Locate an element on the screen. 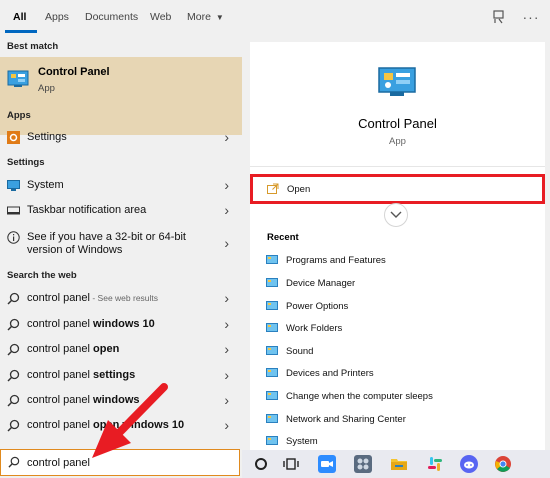 The width and height of the screenshot is (550, 478). setting-item-taskbar-notification: Taskbar notification area › is located at coordinates (121, 211).